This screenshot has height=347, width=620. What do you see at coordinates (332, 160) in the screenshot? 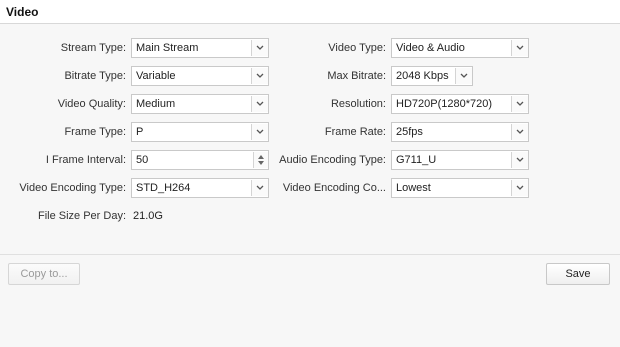
I see `audio-encoding-type-label: Audio Encoding Type:` at bounding box center [332, 160].